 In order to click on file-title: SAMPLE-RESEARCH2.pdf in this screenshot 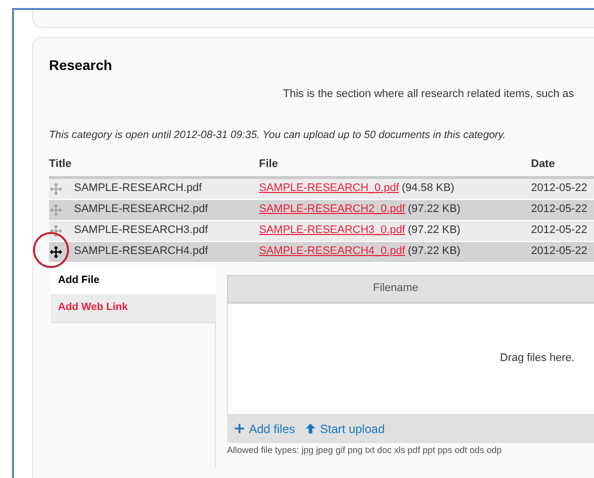, I will do `click(141, 210)`.